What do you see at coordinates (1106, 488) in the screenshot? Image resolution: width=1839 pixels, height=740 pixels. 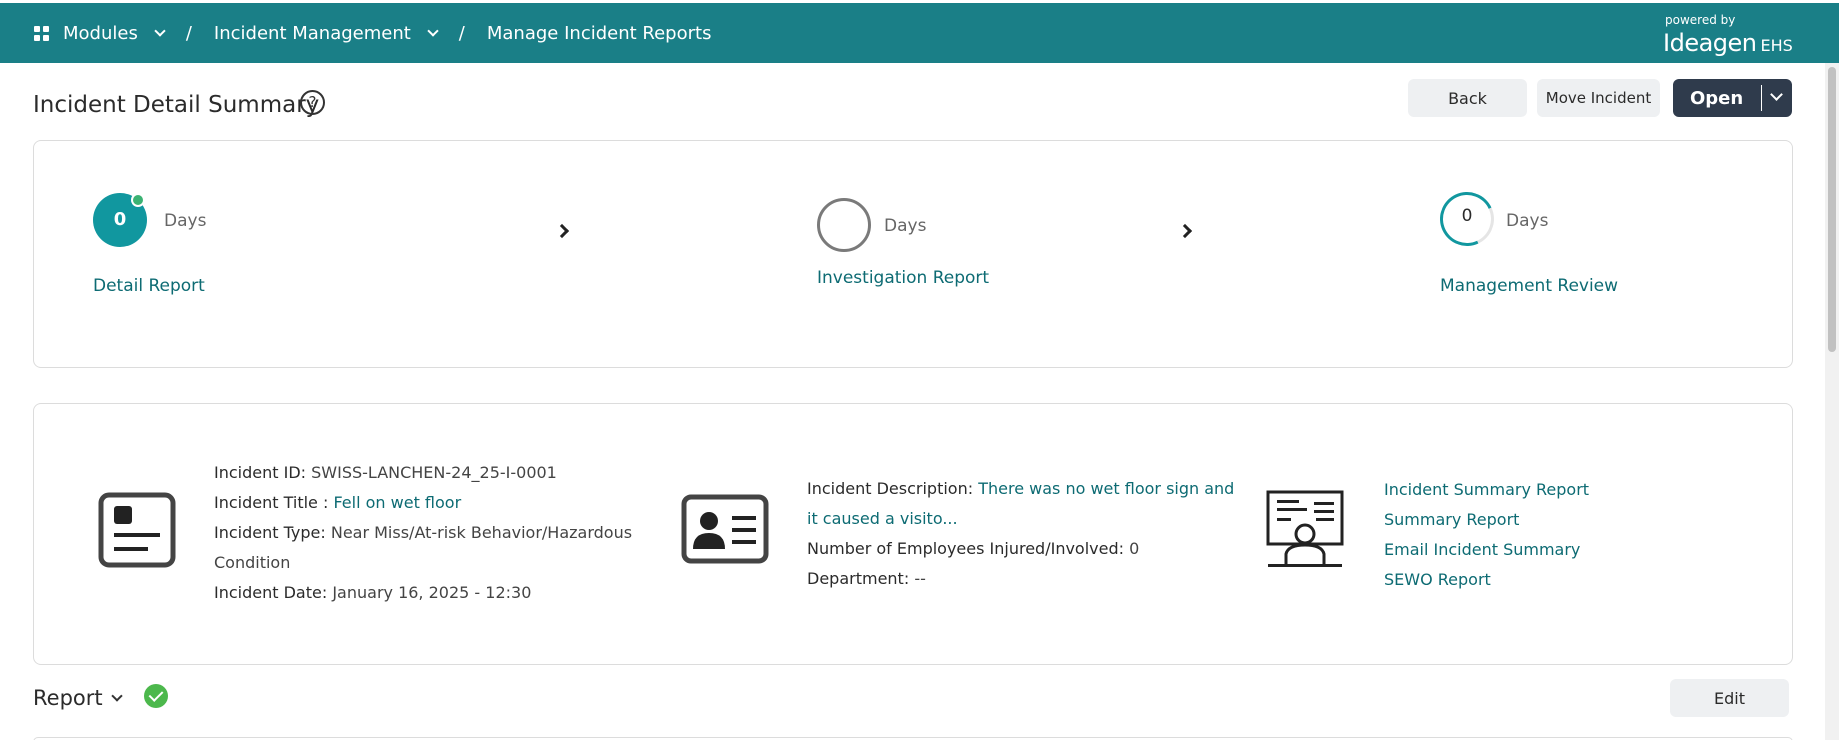 I see `incident-description-link: There was no wet floor sign and` at bounding box center [1106, 488].